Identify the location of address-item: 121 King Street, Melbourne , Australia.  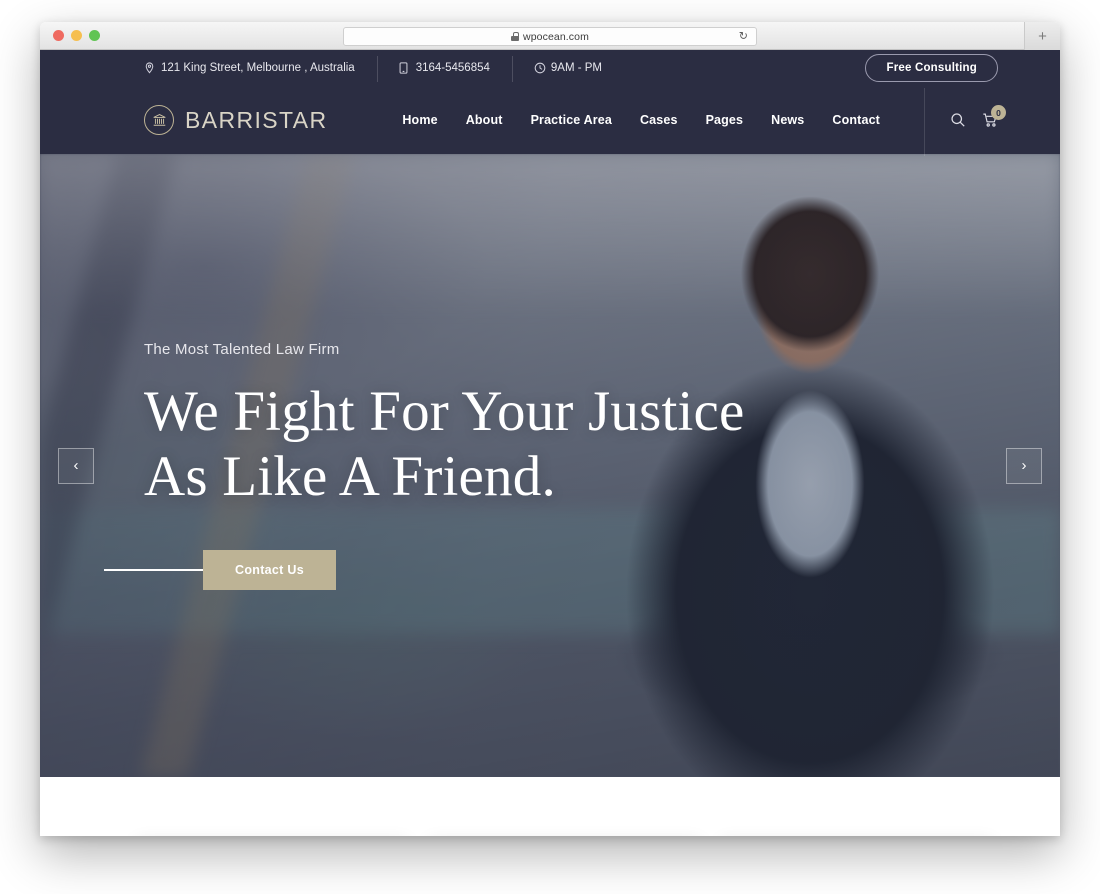
(260, 68).